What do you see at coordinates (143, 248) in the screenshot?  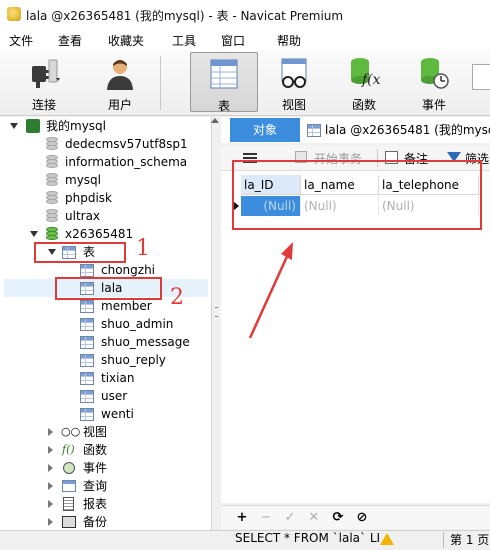 I see `annotation-number-1: 1` at bounding box center [143, 248].